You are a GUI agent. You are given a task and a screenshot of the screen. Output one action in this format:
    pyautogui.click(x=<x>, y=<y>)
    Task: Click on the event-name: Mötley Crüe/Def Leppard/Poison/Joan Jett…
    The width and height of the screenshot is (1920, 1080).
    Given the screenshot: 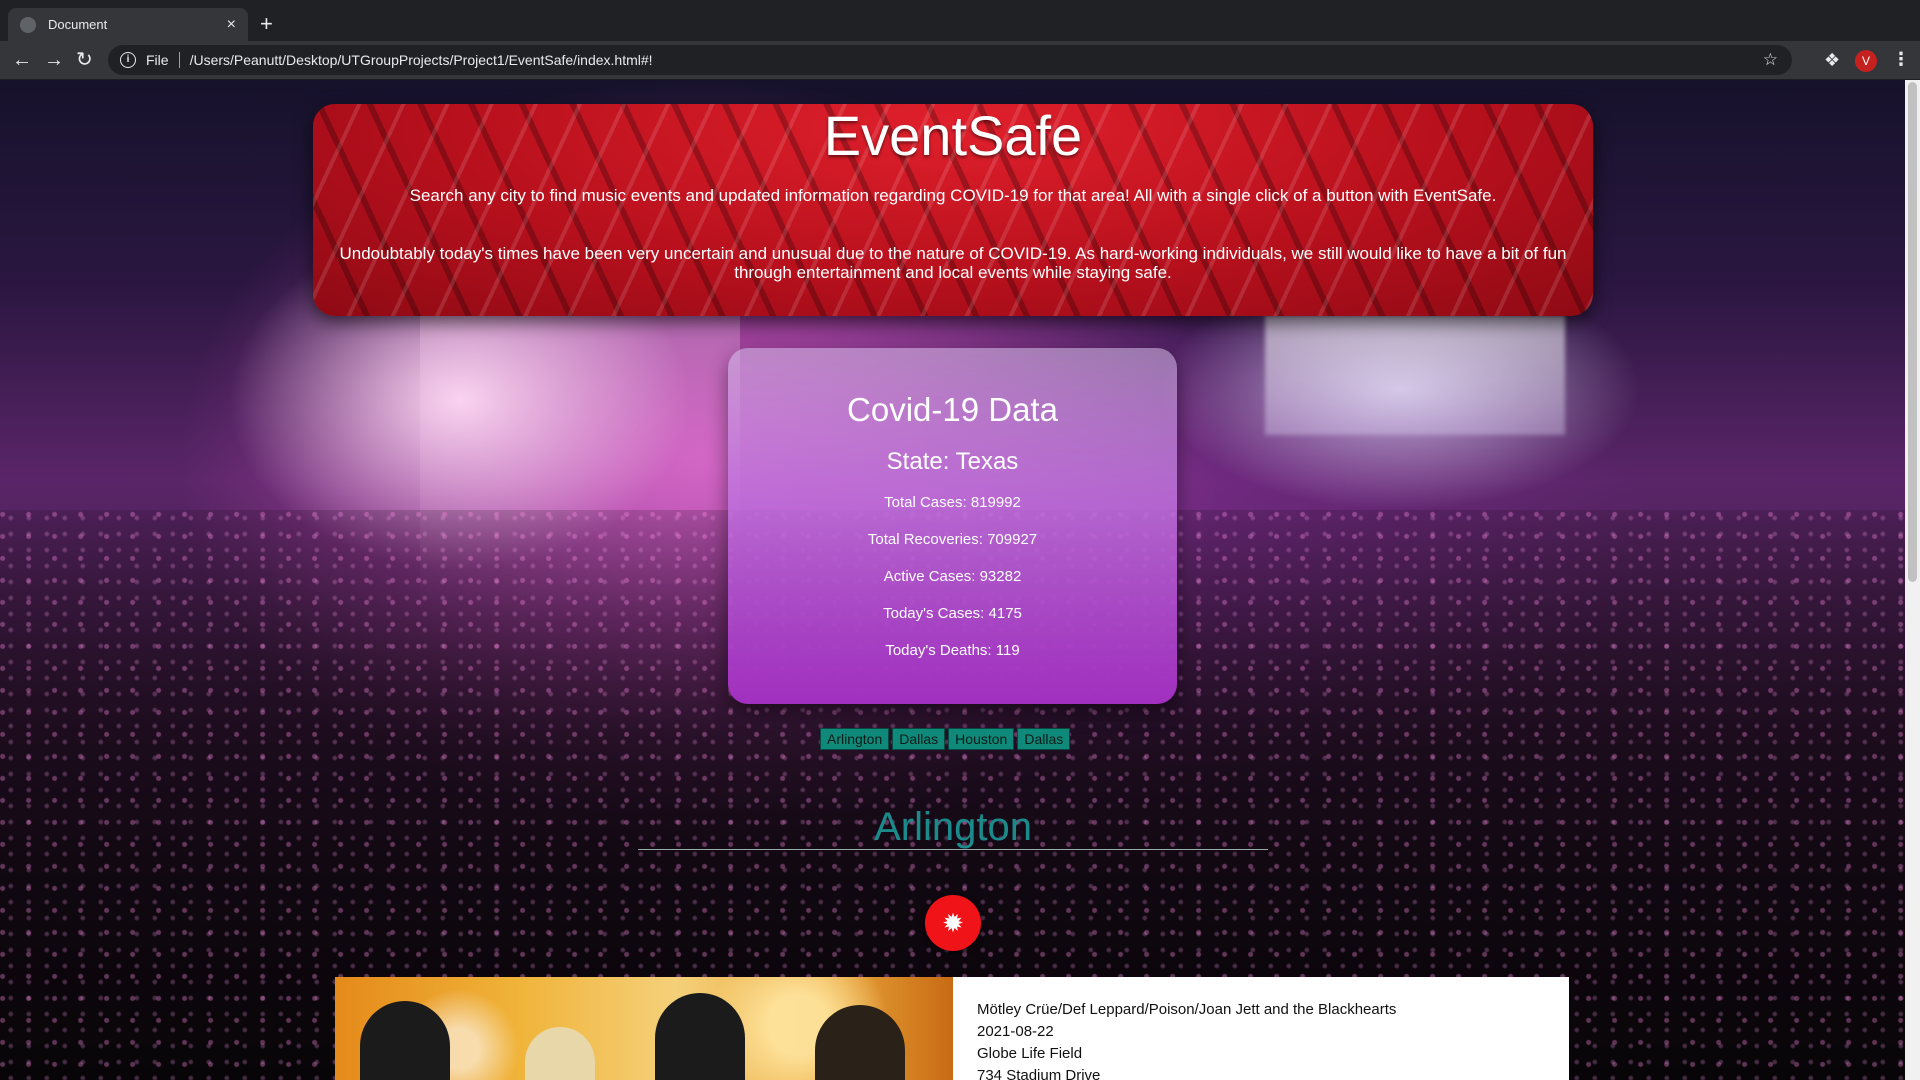 What is the action you would take?
    pyautogui.click(x=1187, y=1009)
    